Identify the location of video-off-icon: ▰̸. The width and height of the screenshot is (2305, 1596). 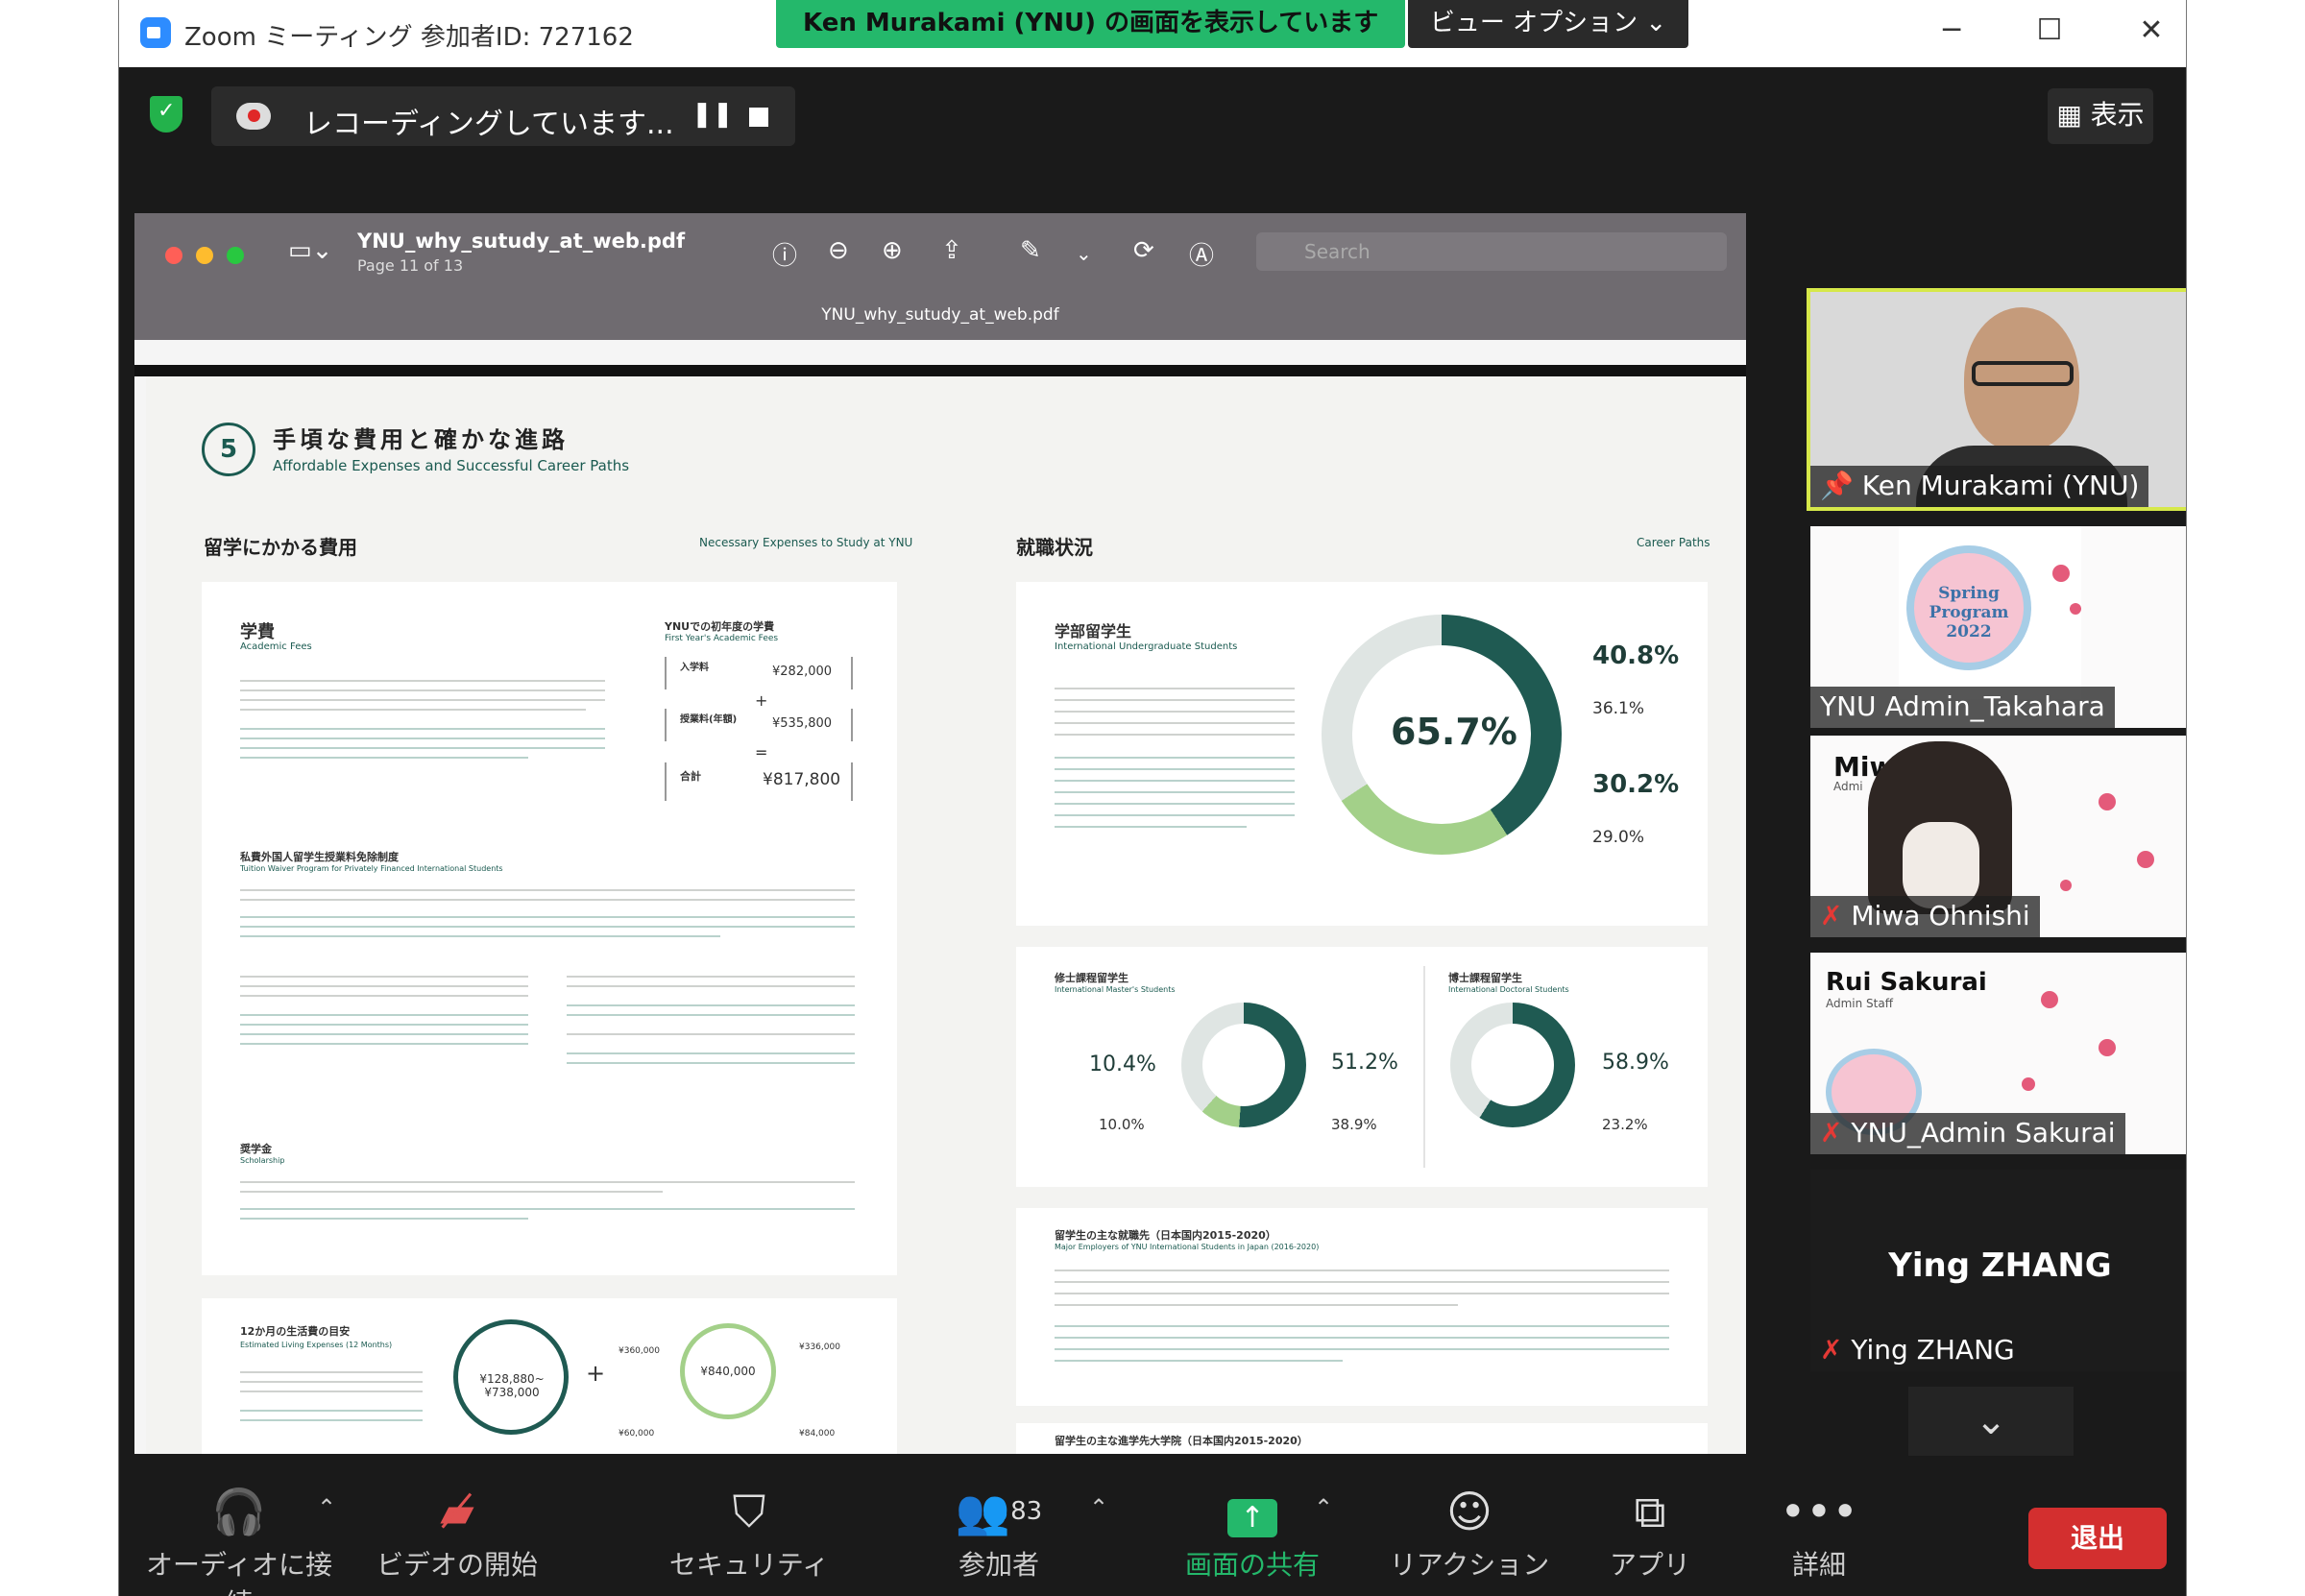
(457, 1511).